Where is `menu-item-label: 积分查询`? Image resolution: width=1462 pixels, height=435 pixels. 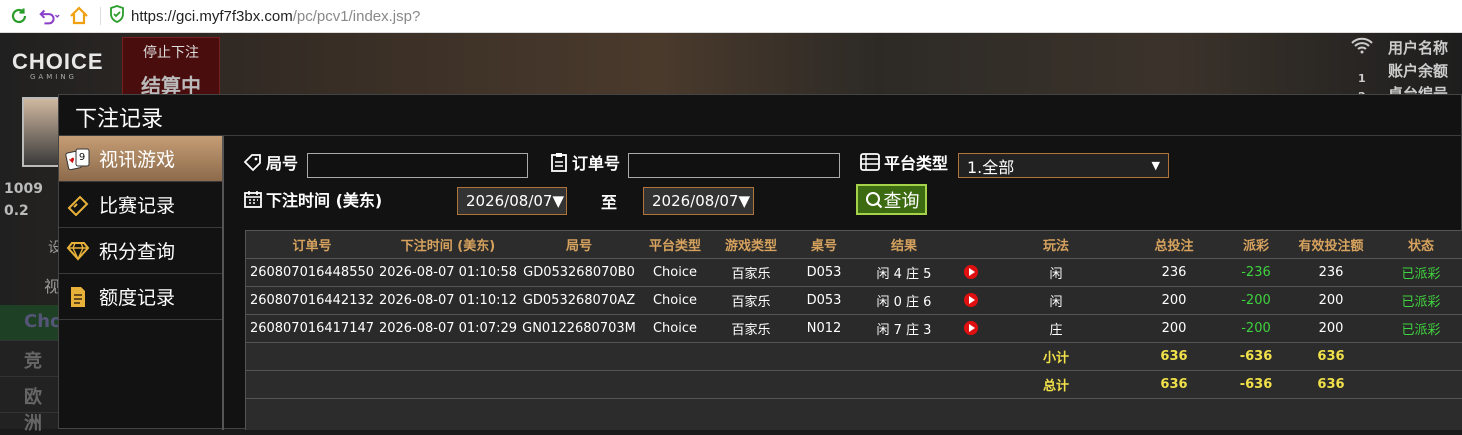 menu-item-label: 积分查询 is located at coordinates (137, 252).